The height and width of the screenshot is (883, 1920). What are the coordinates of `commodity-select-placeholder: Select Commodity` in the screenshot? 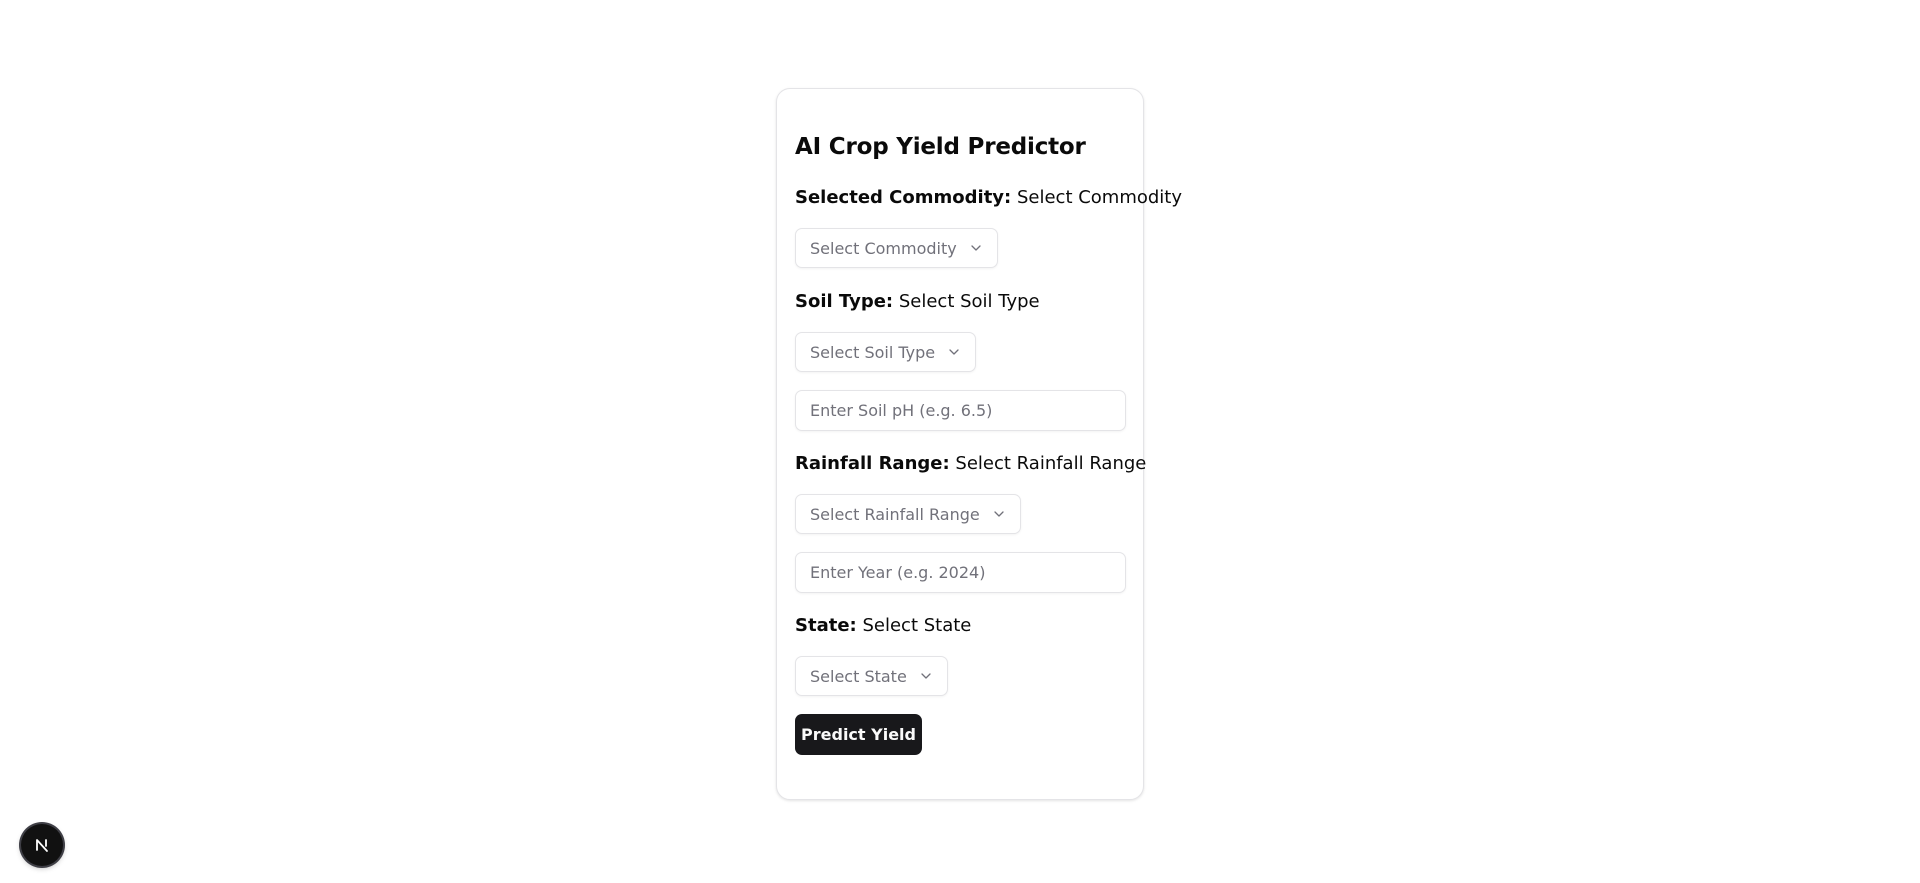 It's located at (883, 248).